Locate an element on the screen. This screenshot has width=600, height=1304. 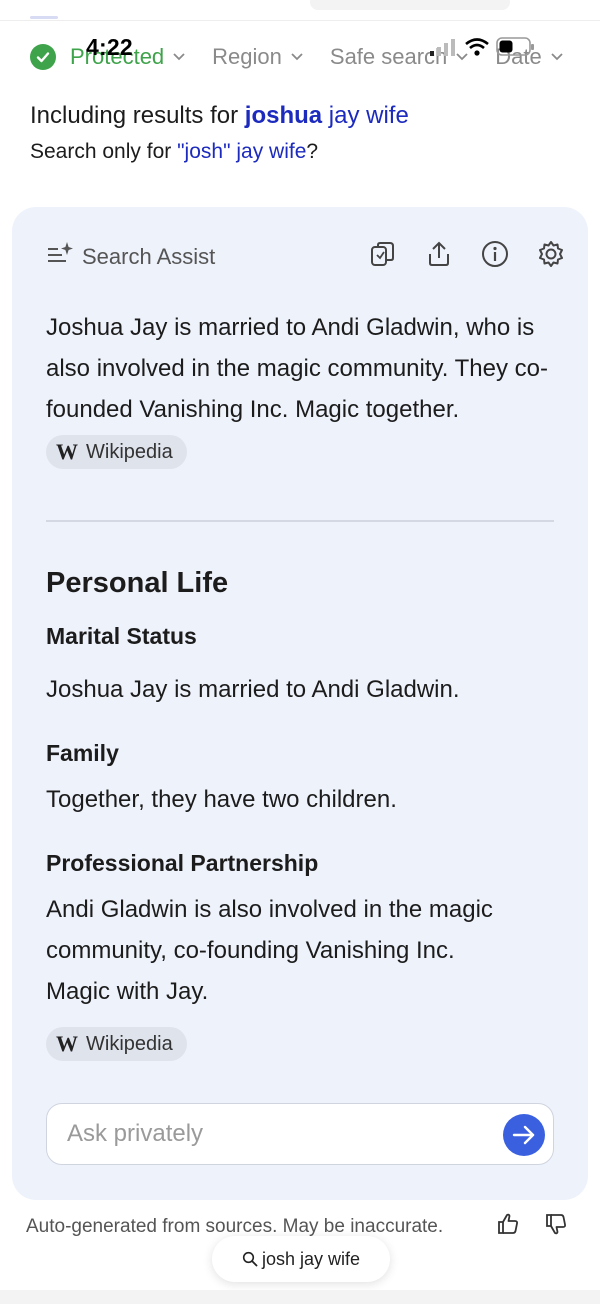
feedback-buttons is located at coordinates (532, 1226).